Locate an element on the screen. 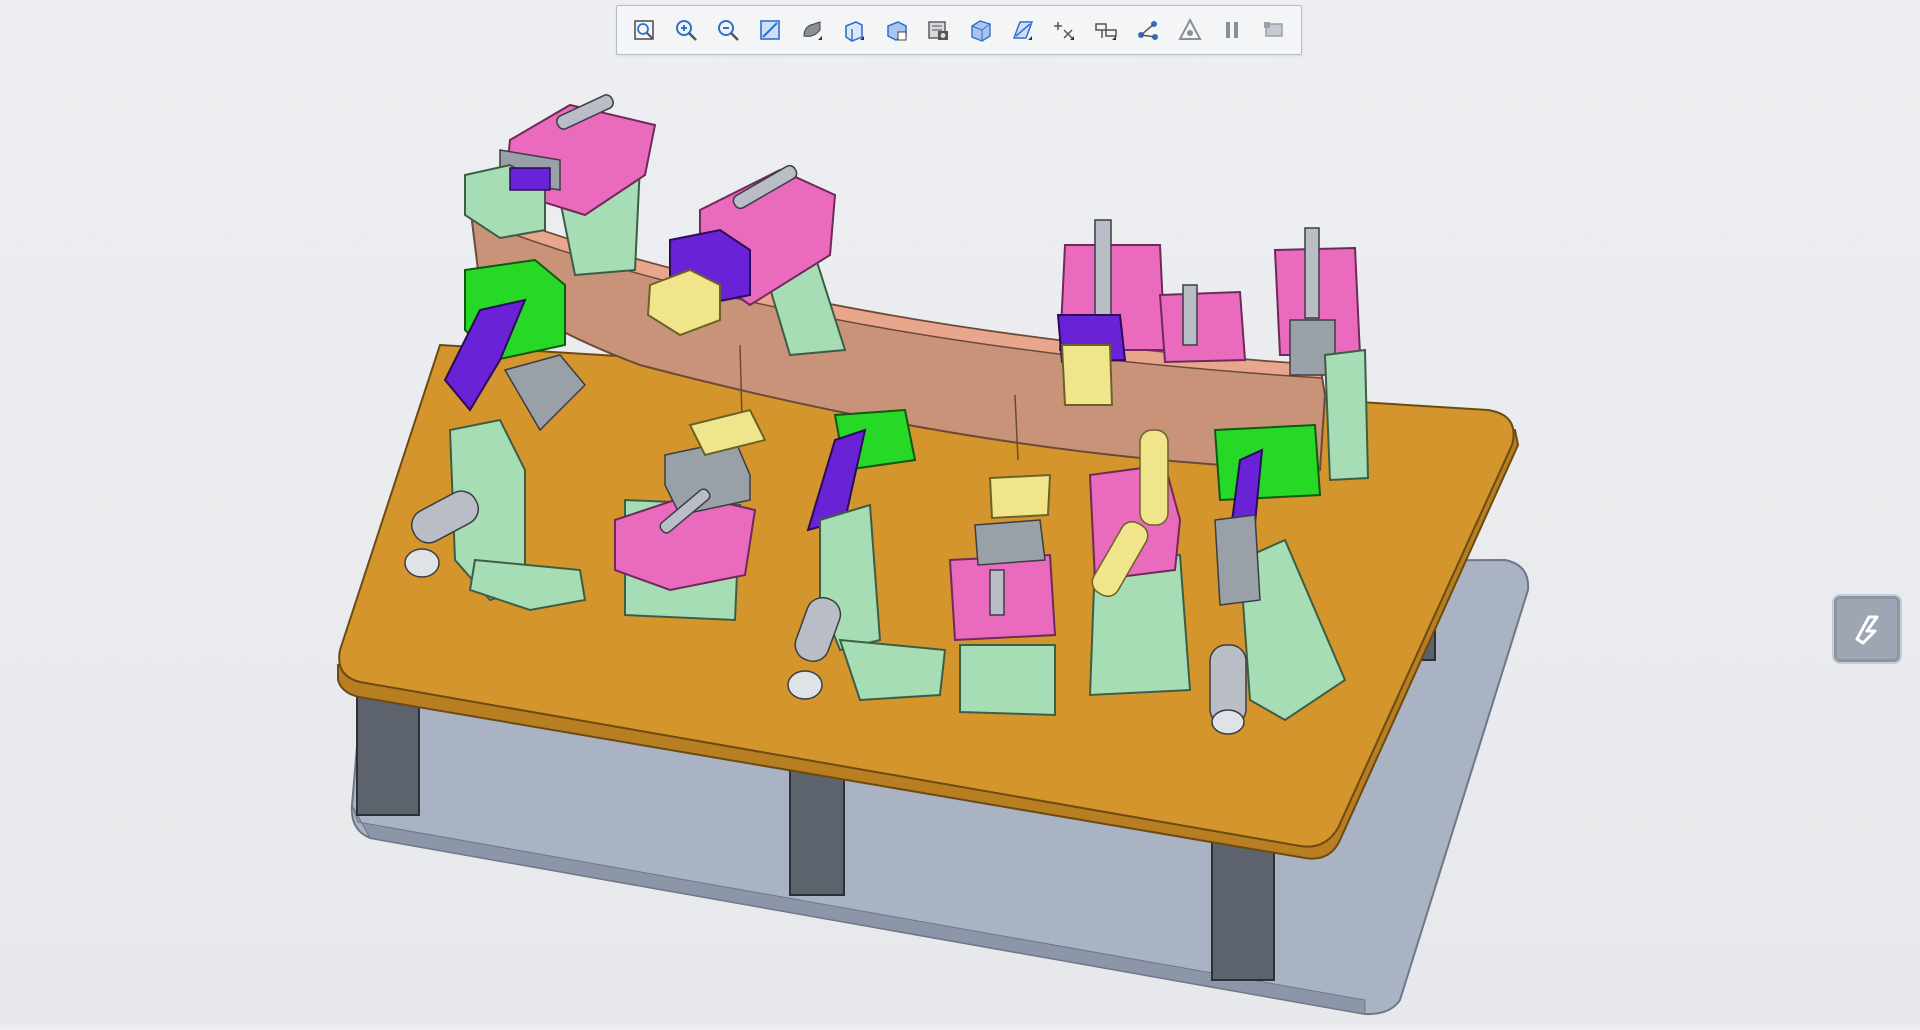 The height and width of the screenshot is (1030, 1920). refit-button is located at coordinates (644, 30).